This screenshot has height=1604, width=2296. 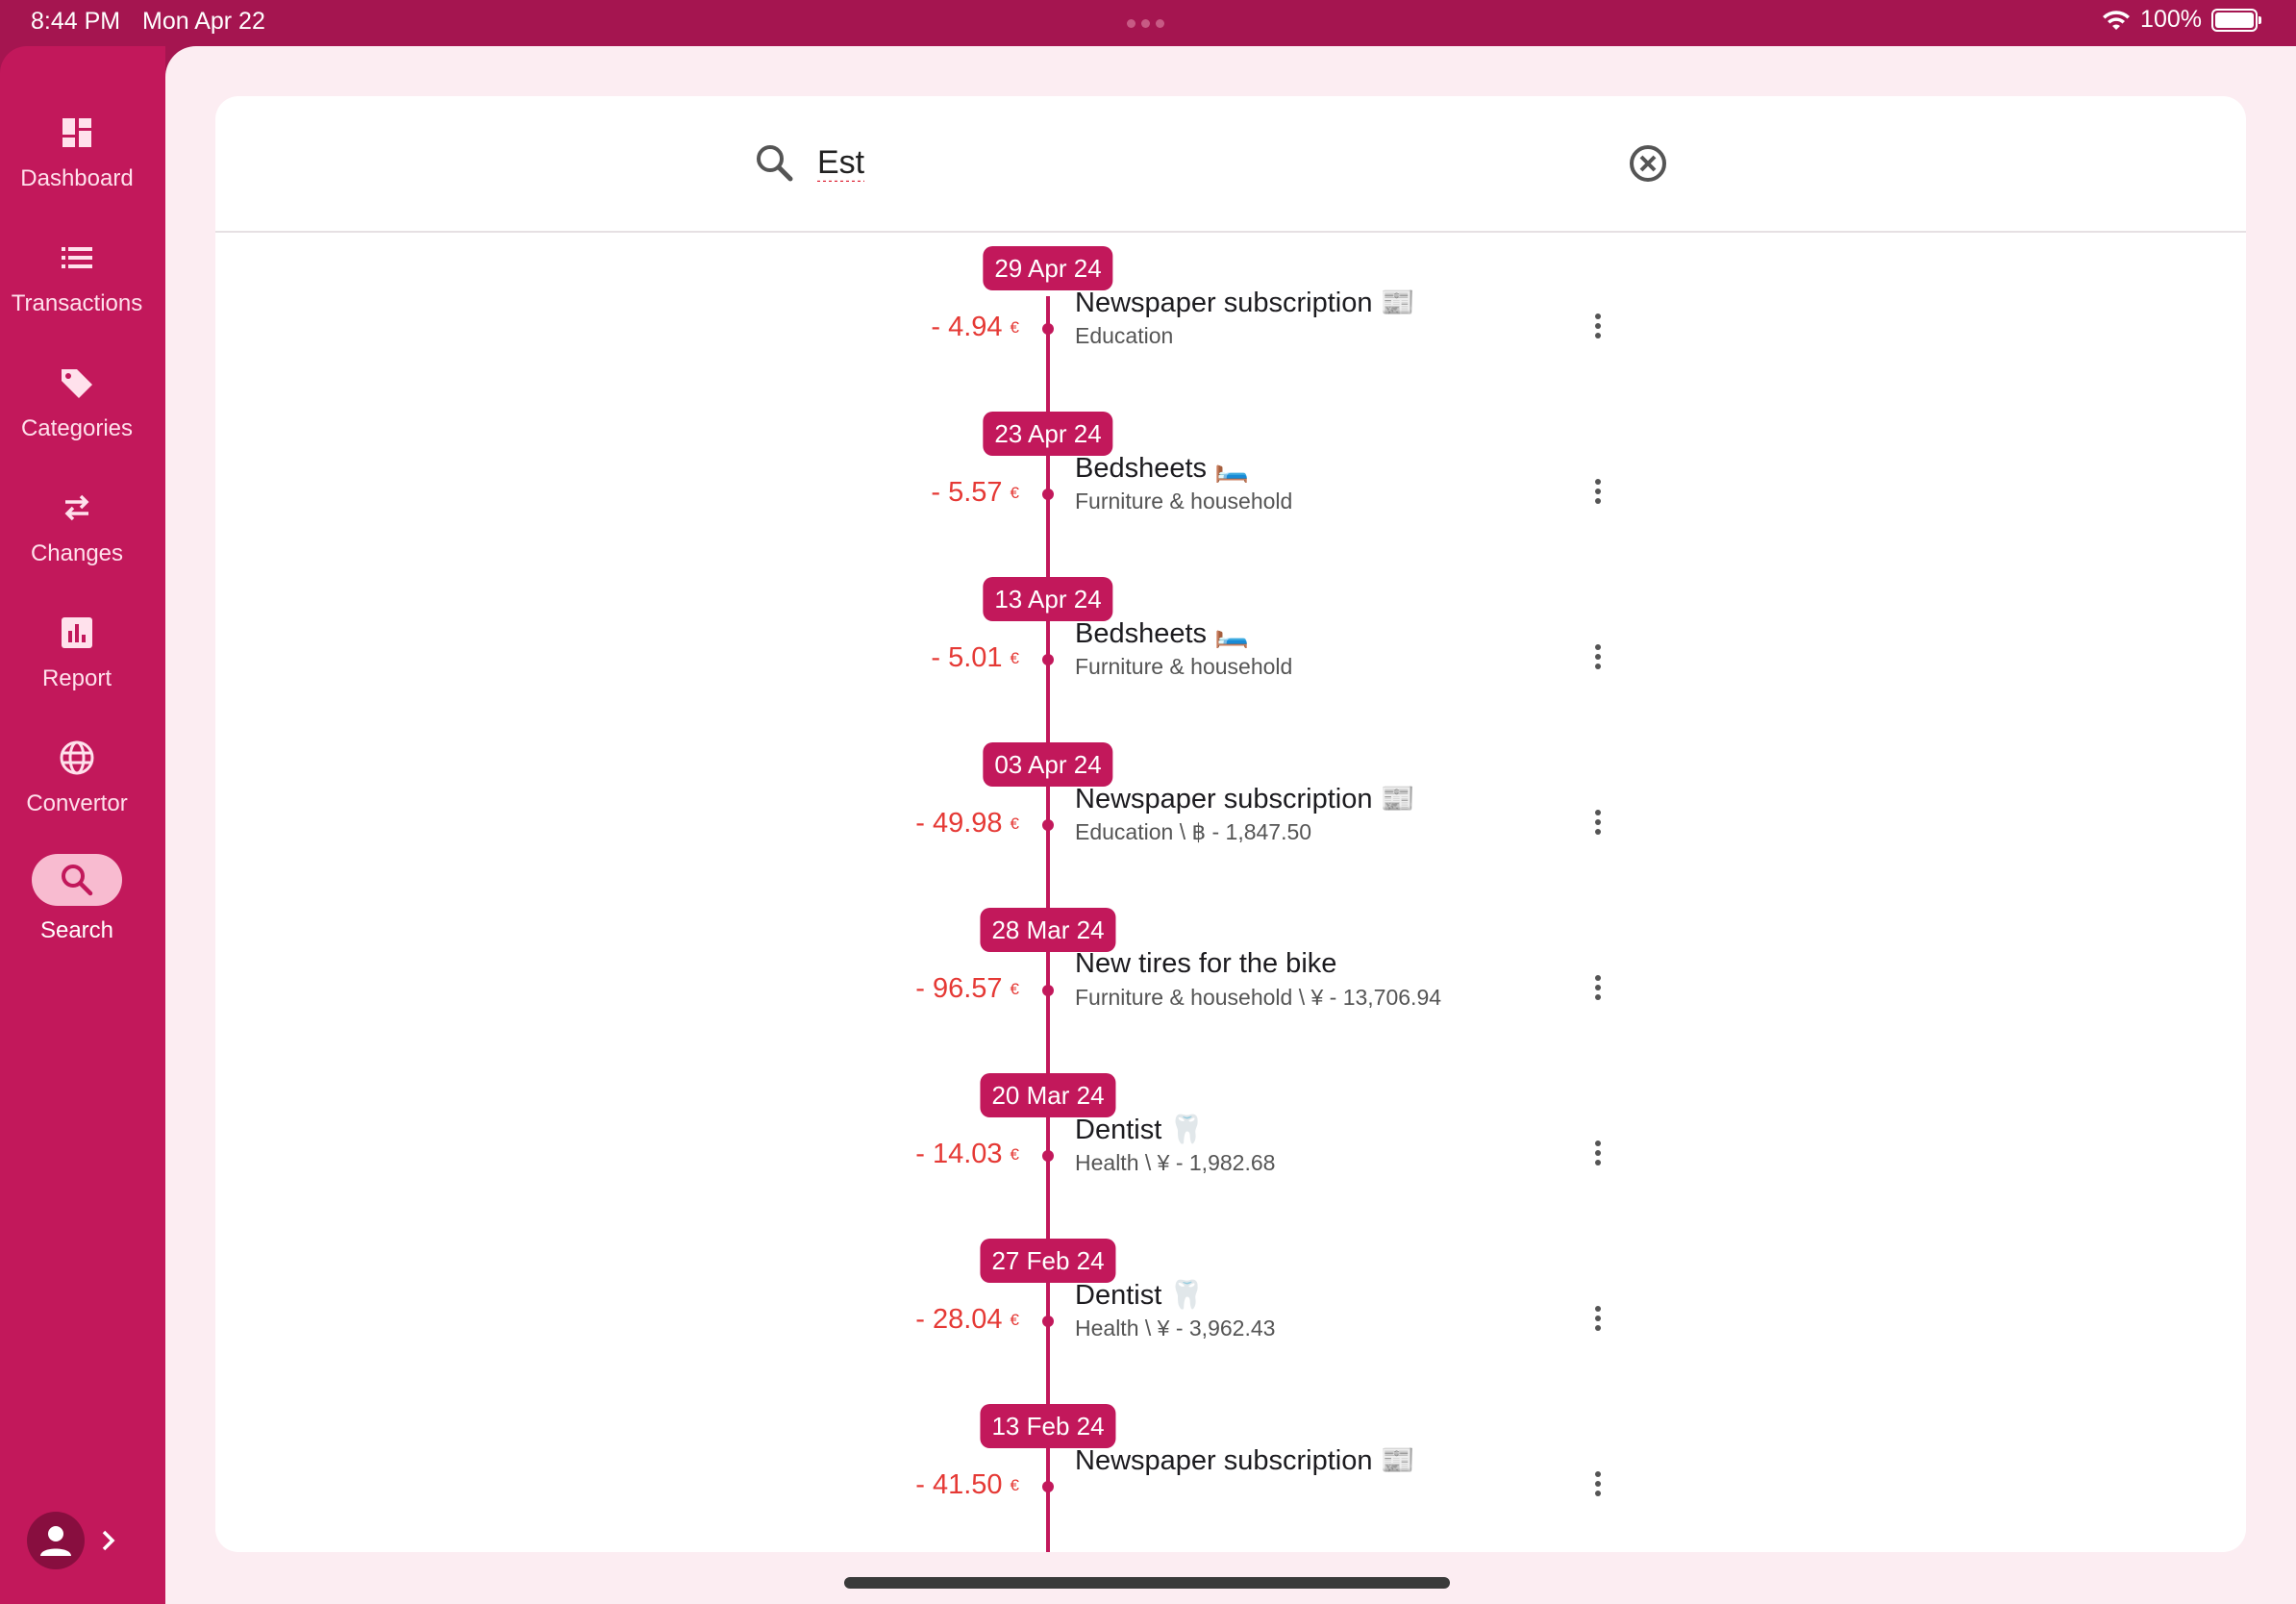 I want to click on transaction-amount: - 5.57 €, so click(x=923, y=493).